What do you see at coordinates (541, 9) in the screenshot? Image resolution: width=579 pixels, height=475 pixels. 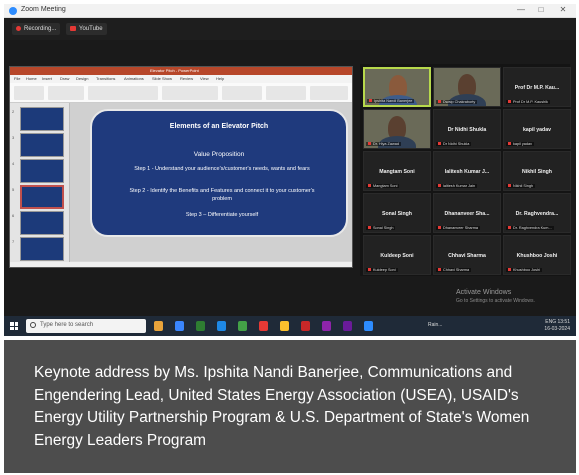 I see `maximize-button: □` at bounding box center [541, 9].